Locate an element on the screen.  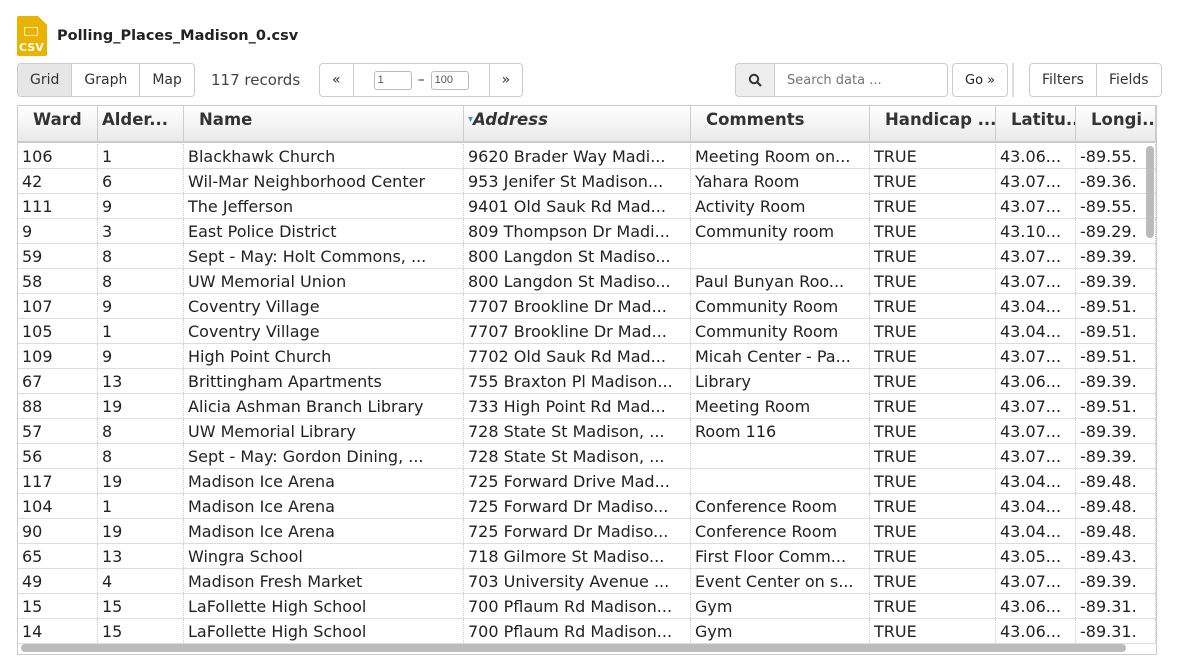
range-from-input is located at coordinates (392, 80).